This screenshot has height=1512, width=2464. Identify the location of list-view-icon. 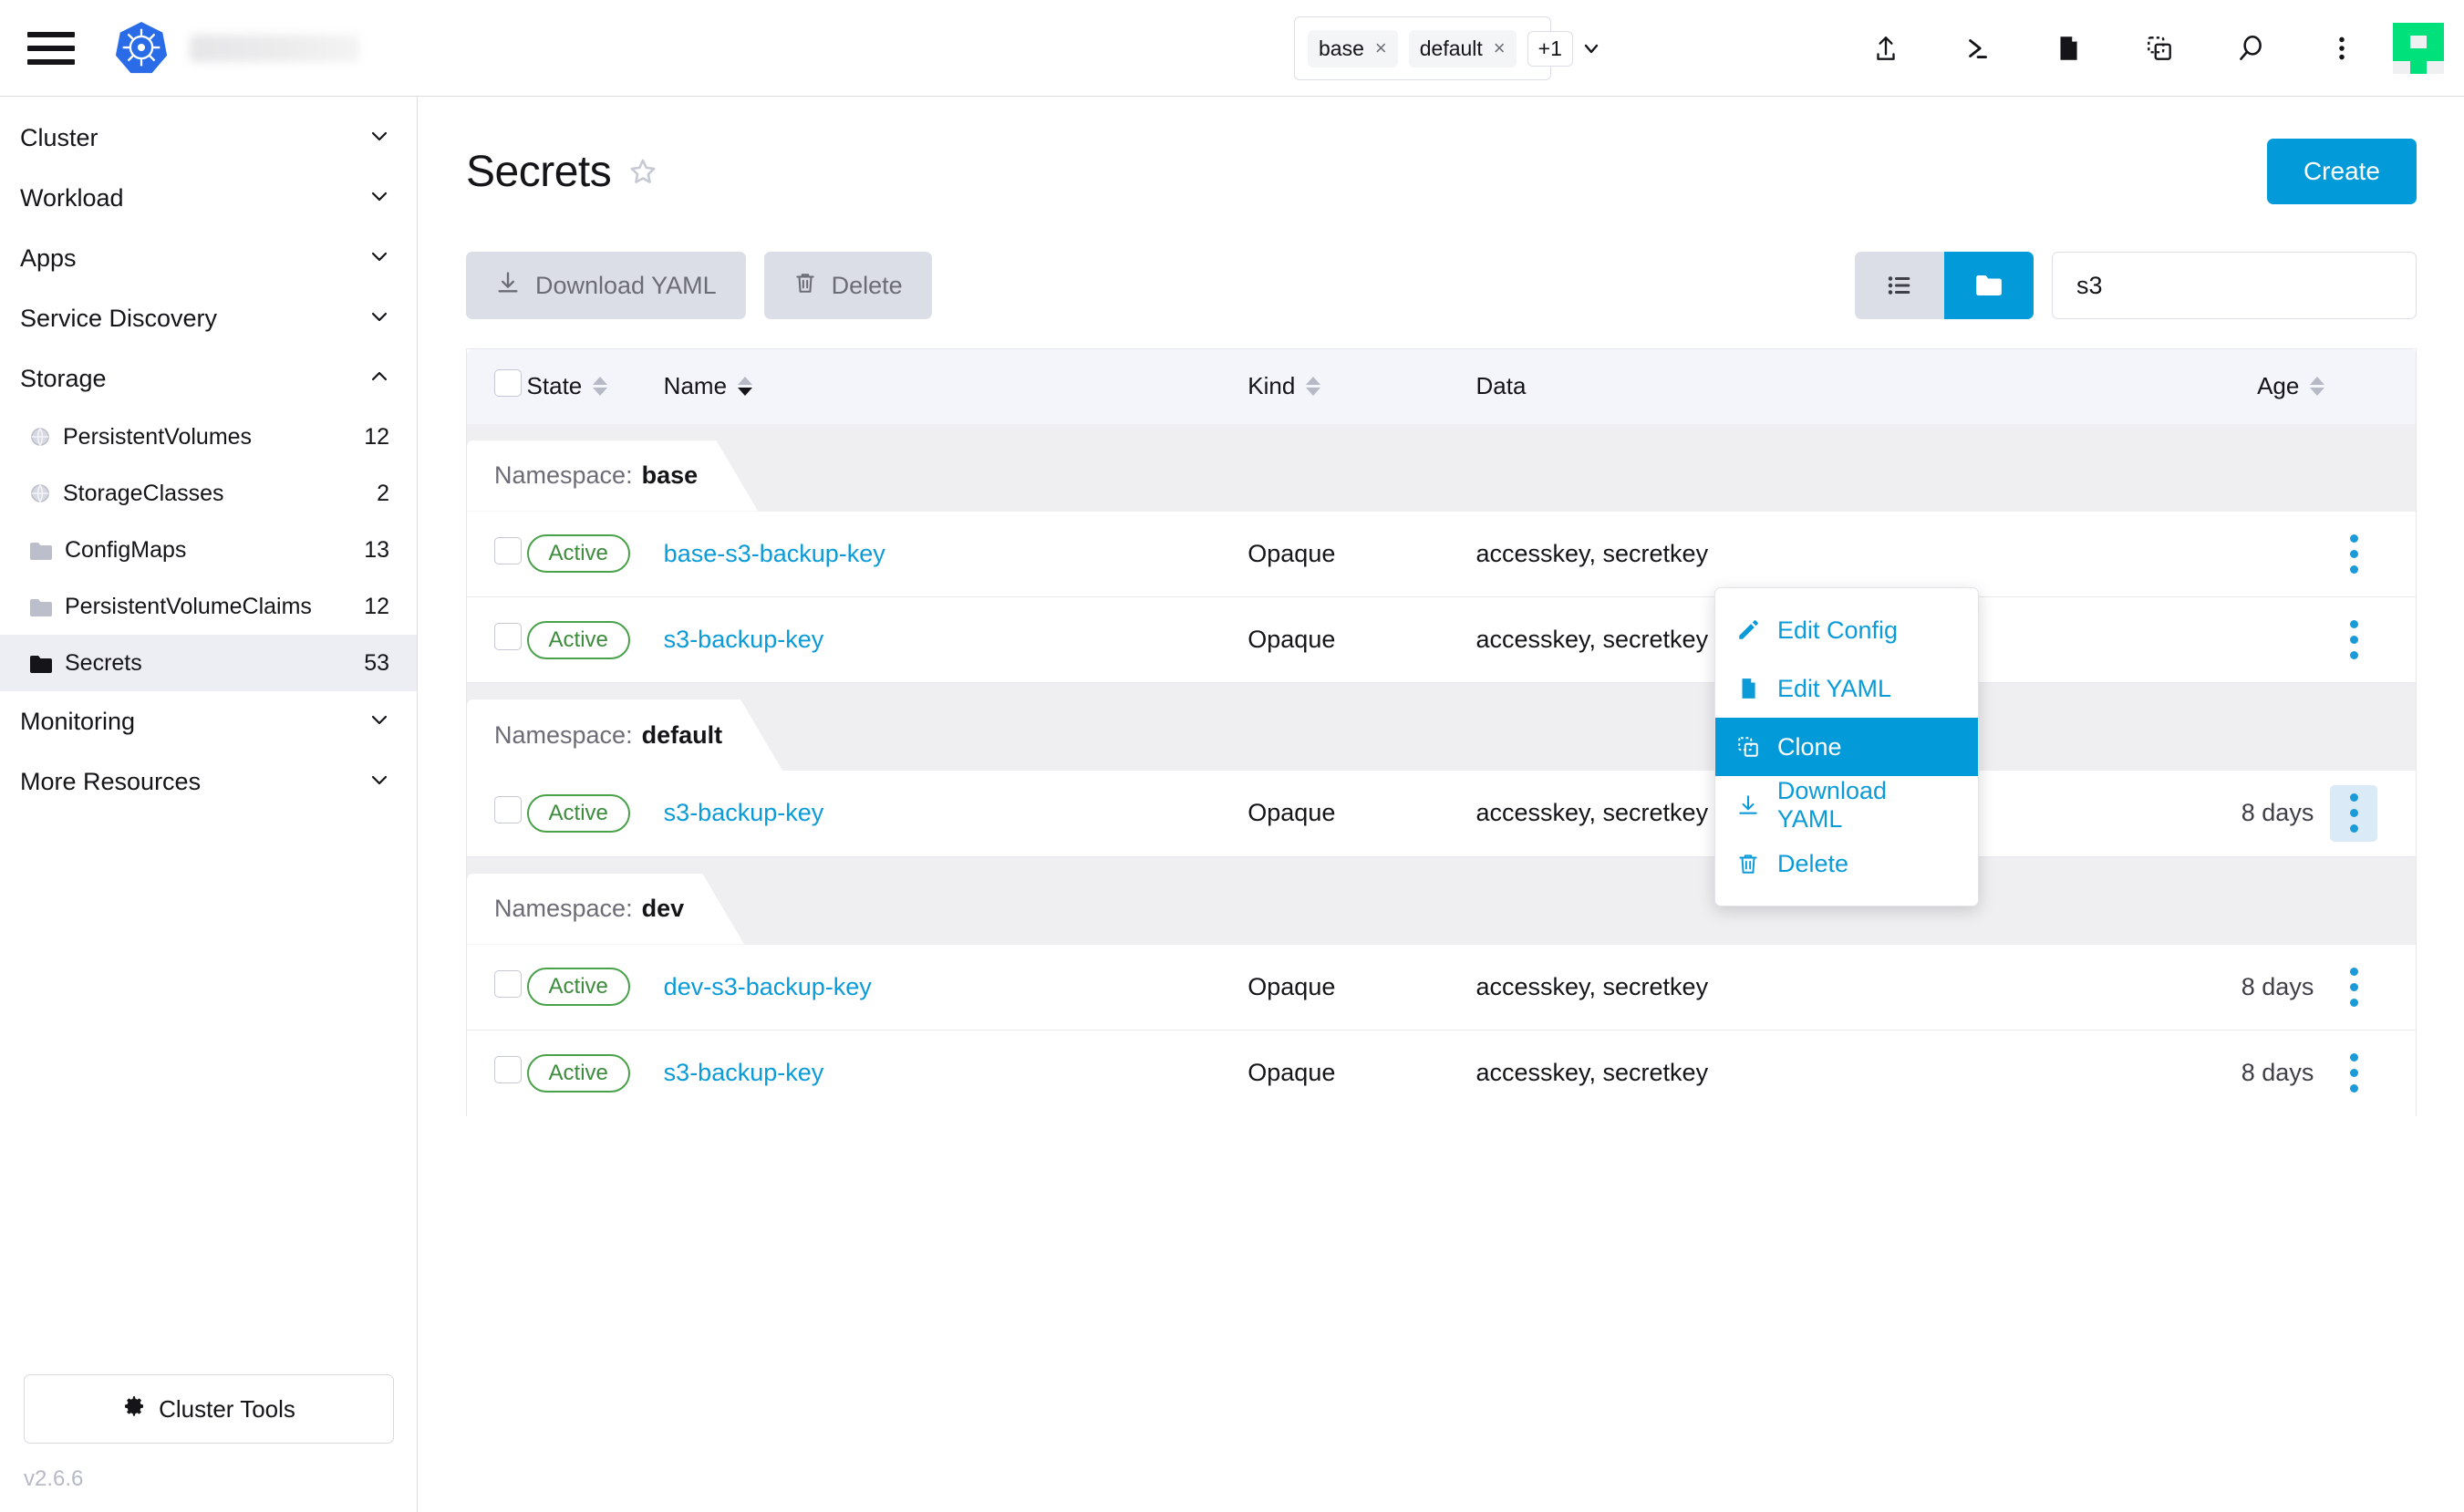
(1900, 285).